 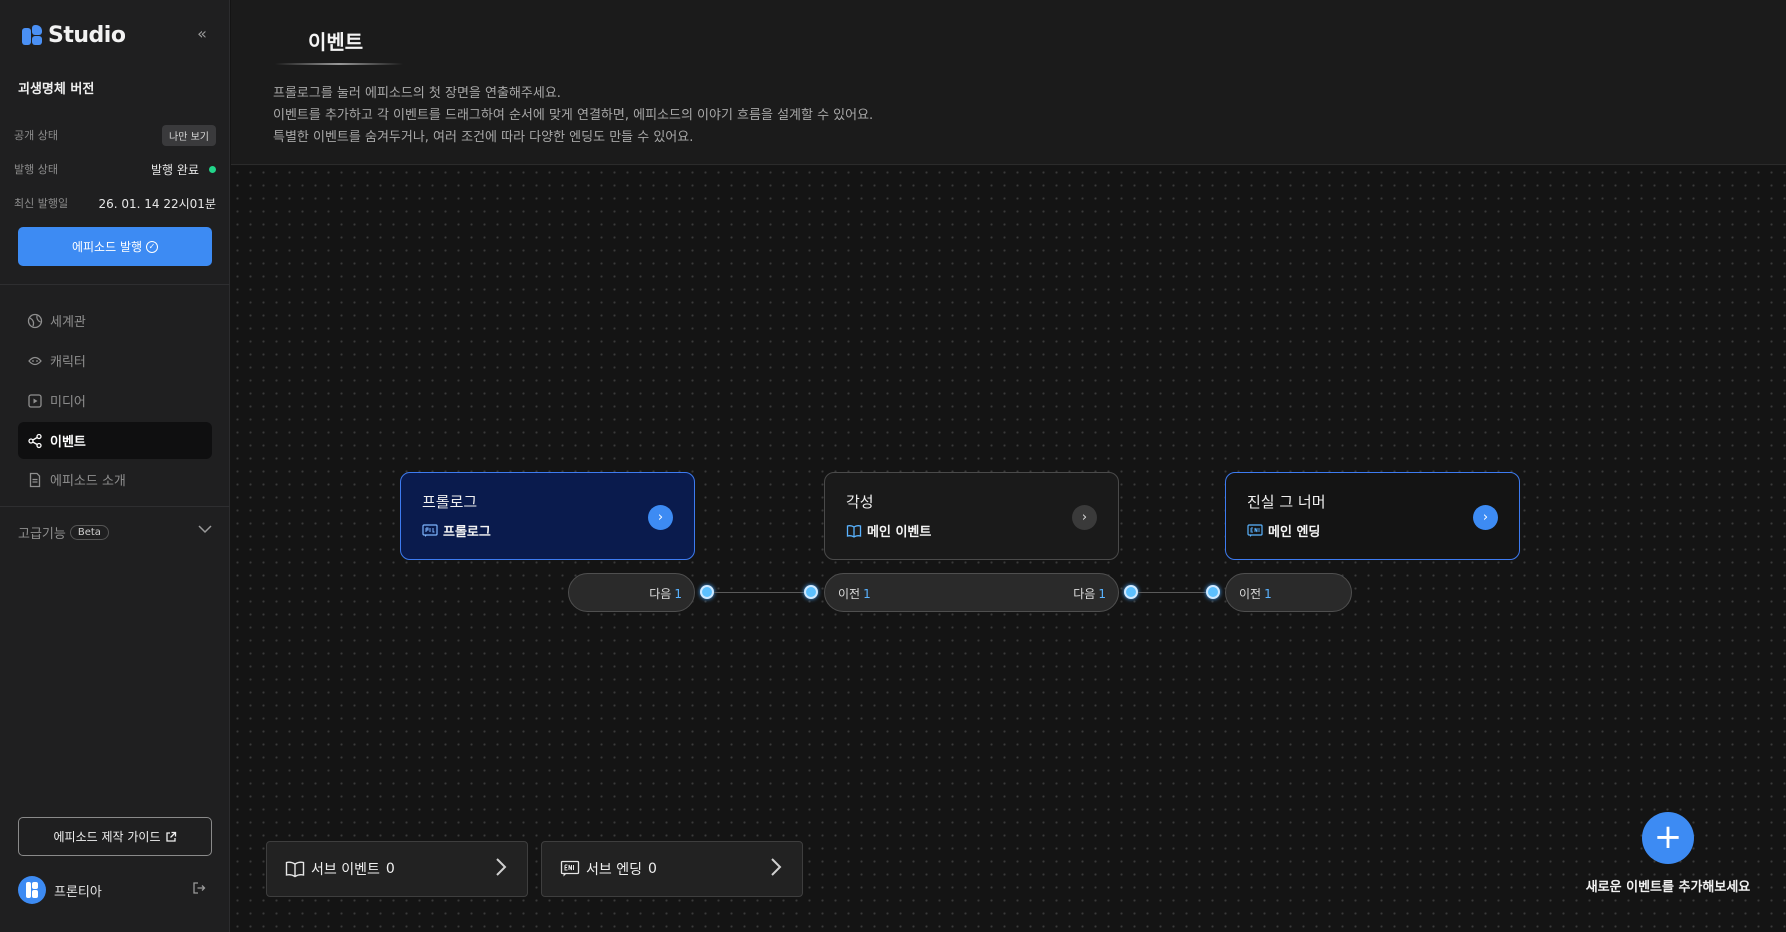 What do you see at coordinates (971, 592) in the screenshot?
I see `node-port-bar: 이전 1 다음 1` at bounding box center [971, 592].